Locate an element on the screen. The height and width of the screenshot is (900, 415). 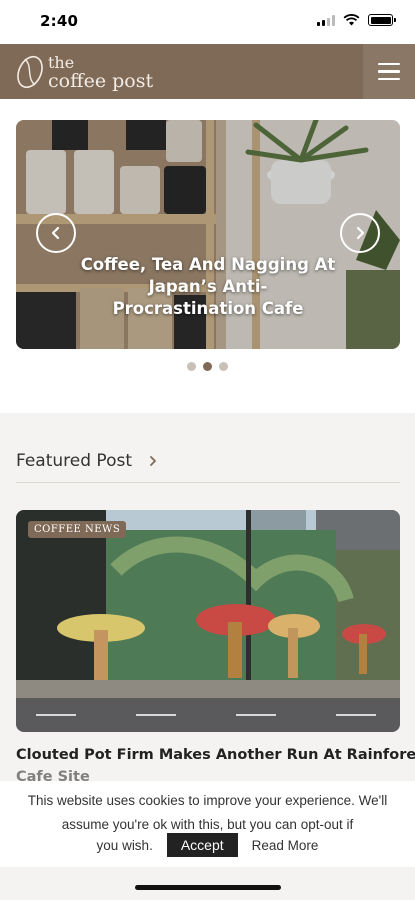
hamburger-menu-button is located at coordinates (389, 71).